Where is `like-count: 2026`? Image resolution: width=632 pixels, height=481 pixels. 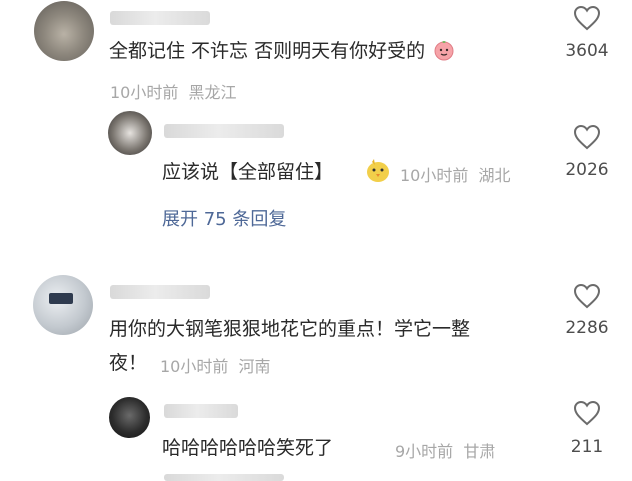 like-count: 2026 is located at coordinates (587, 170).